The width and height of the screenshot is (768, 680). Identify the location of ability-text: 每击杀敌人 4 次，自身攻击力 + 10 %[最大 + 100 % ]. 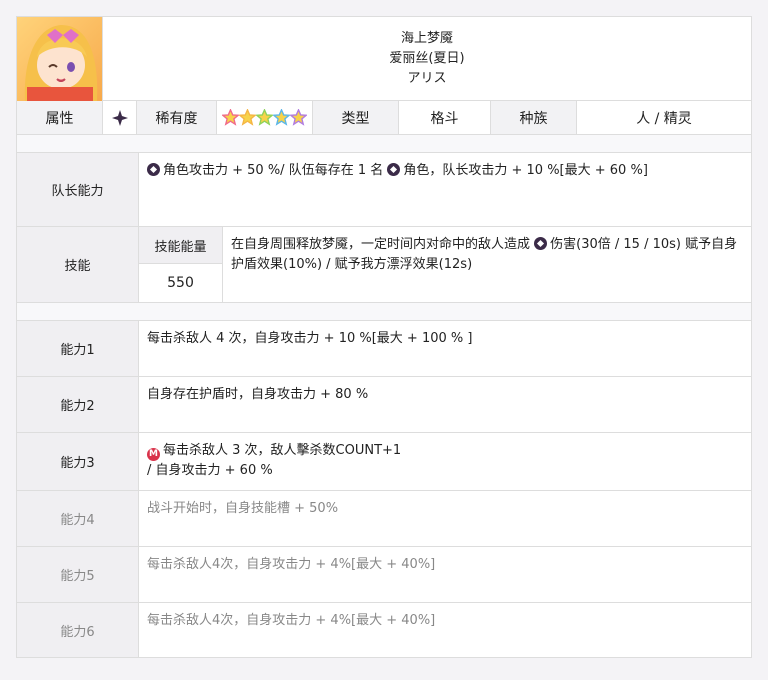
(445, 348).